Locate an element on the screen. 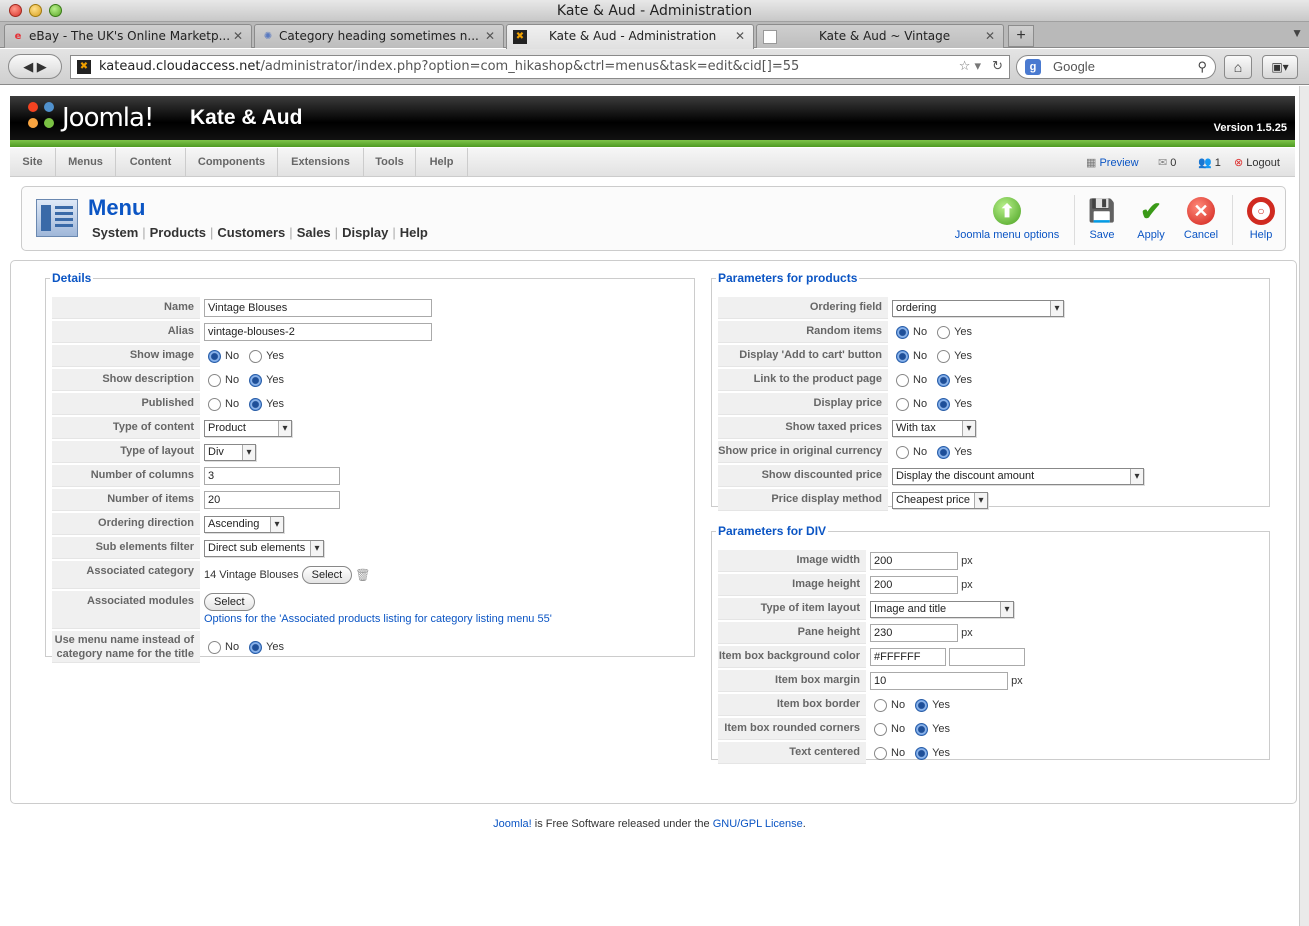 The width and height of the screenshot is (1309, 926). bg-color-input: #FFFFFF is located at coordinates (908, 657).